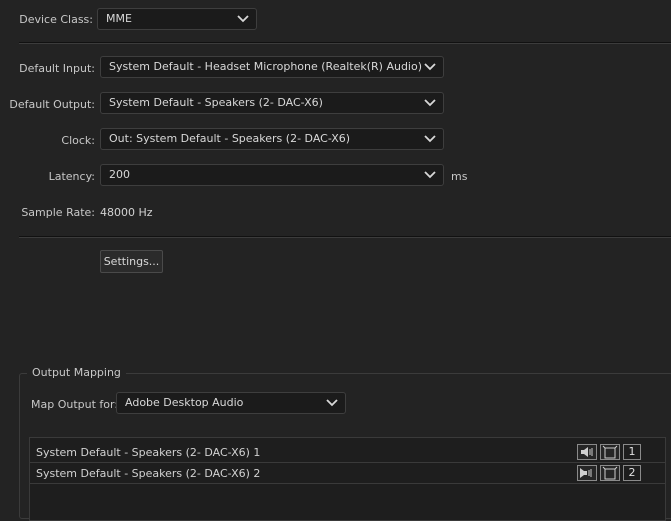 The width and height of the screenshot is (671, 521). Describe the element at coordinates (58, 212) in the screenshot. I see `sample-rate-label: Sample Rate:` at that location.